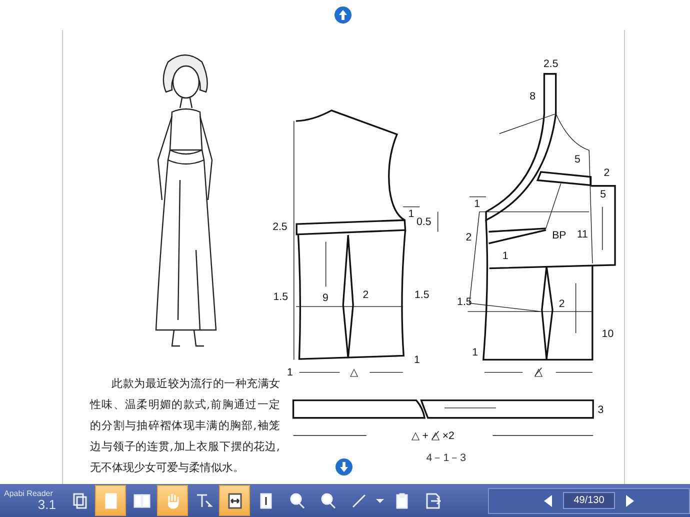  I want to click on pen-icon, so click(359, 501).